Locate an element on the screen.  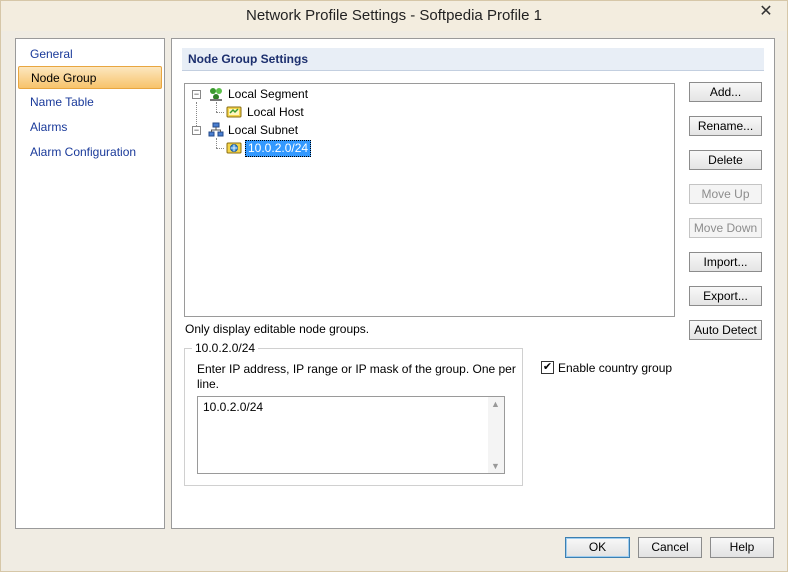
subnet-icon is located at coordinates (216, 129).